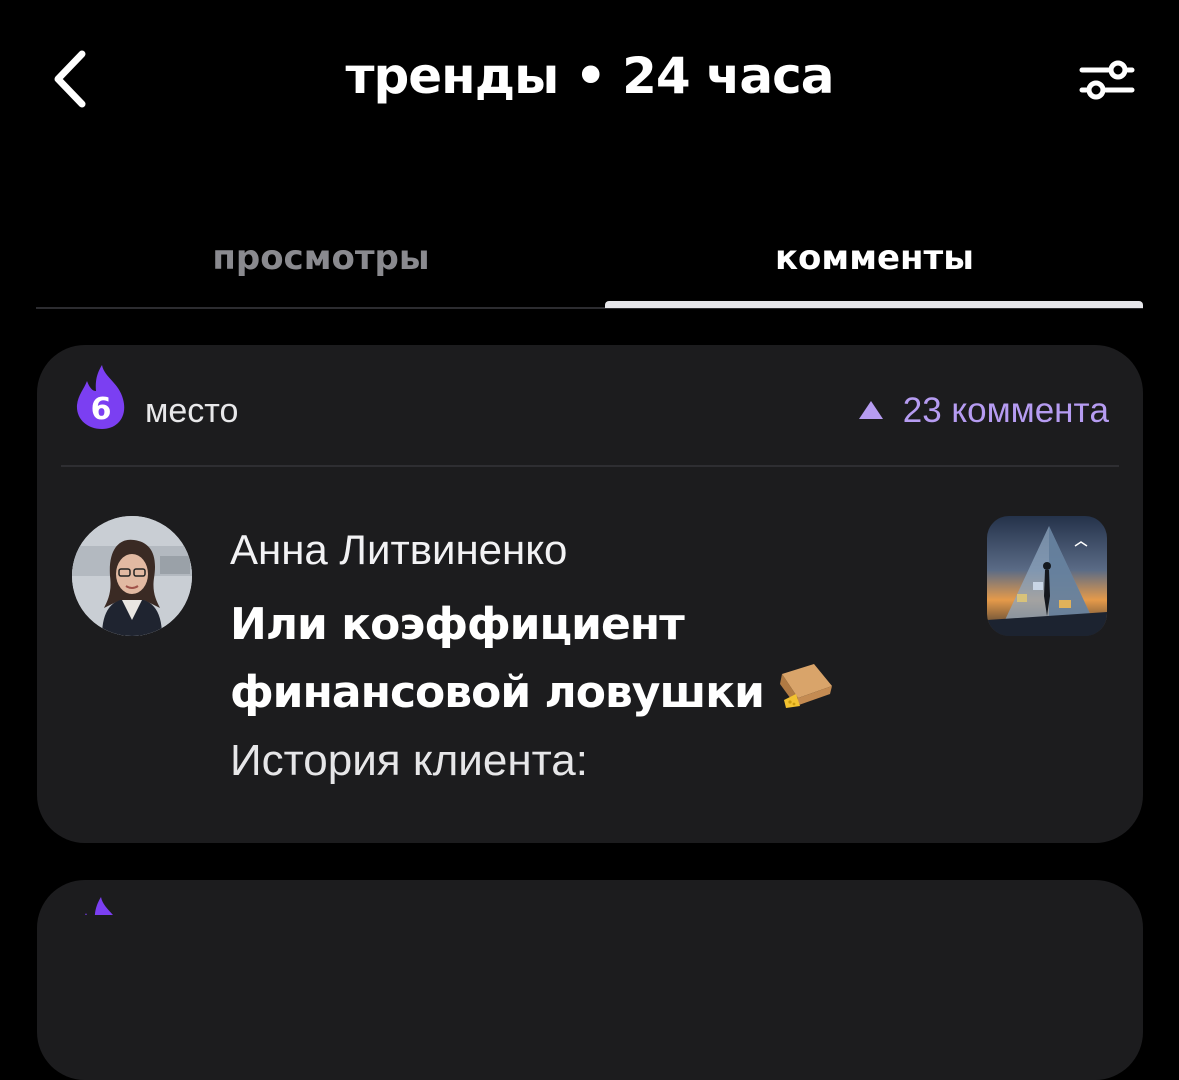 The image size is (1179, 1080). I want to click on card-divider, so click(590, 466).